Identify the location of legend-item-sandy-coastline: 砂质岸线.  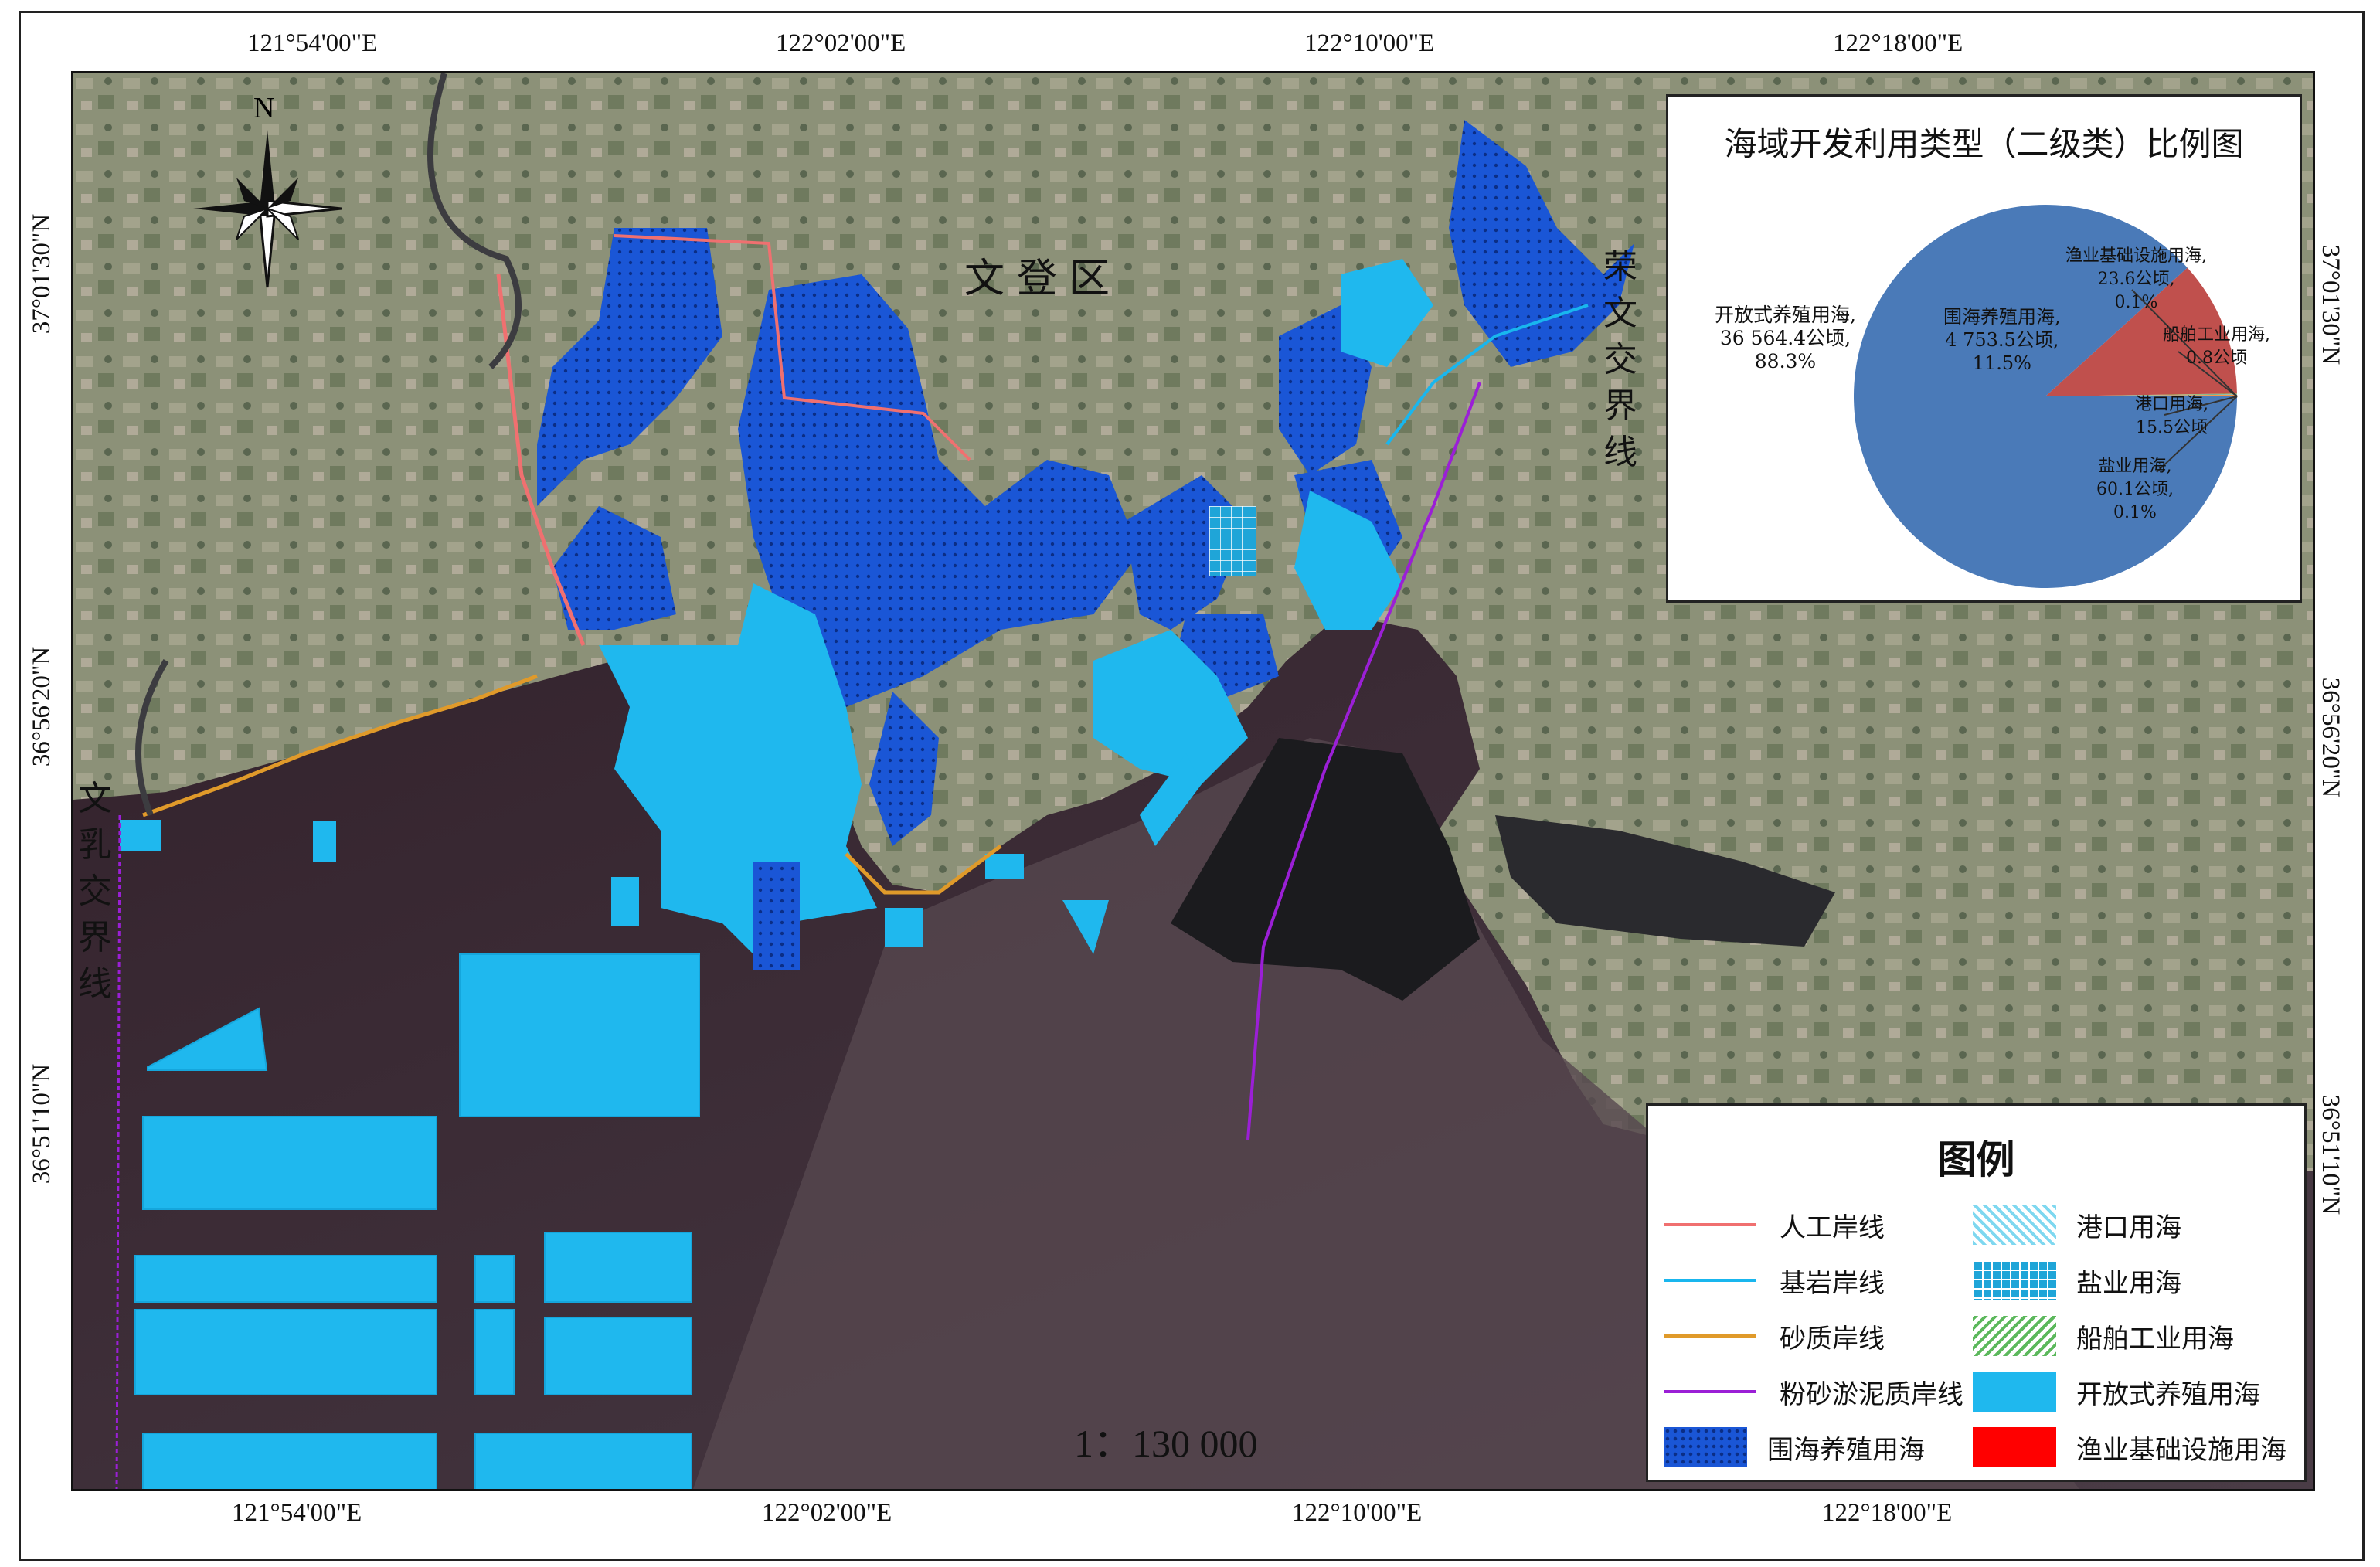
(1774, 1336).